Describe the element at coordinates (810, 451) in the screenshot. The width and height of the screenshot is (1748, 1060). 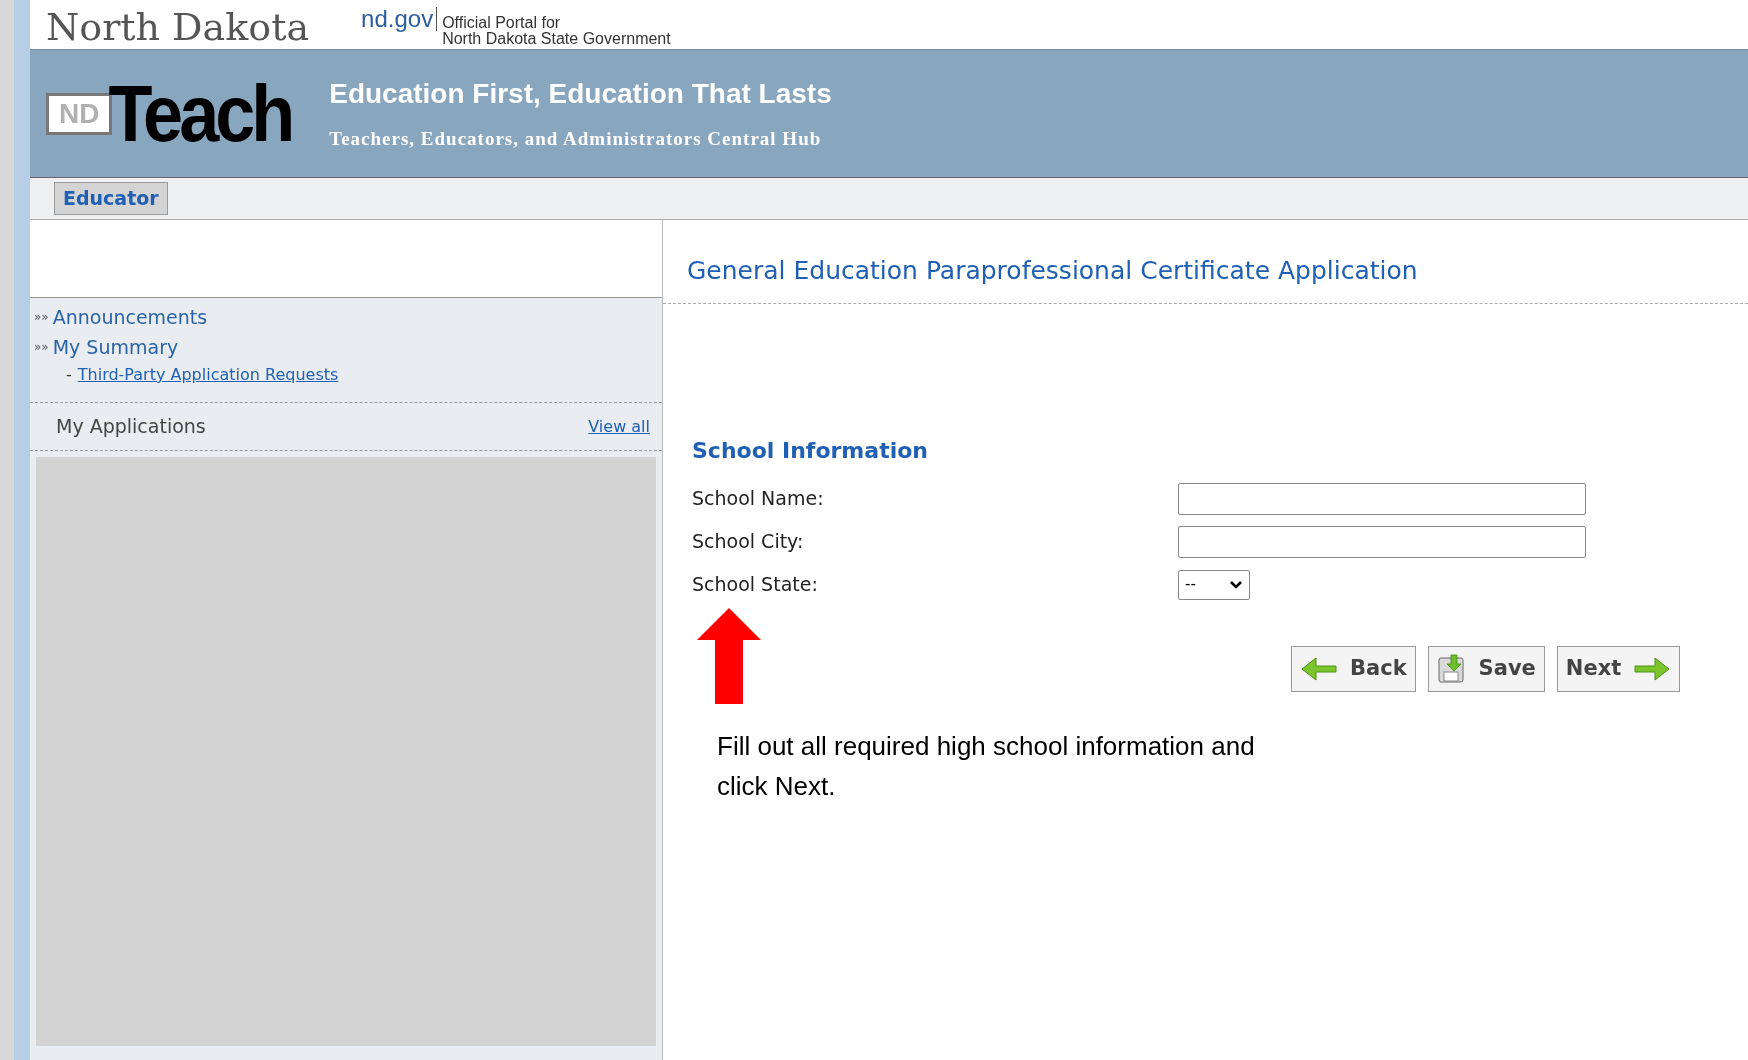
I see `section-heading: School Information` at that location.